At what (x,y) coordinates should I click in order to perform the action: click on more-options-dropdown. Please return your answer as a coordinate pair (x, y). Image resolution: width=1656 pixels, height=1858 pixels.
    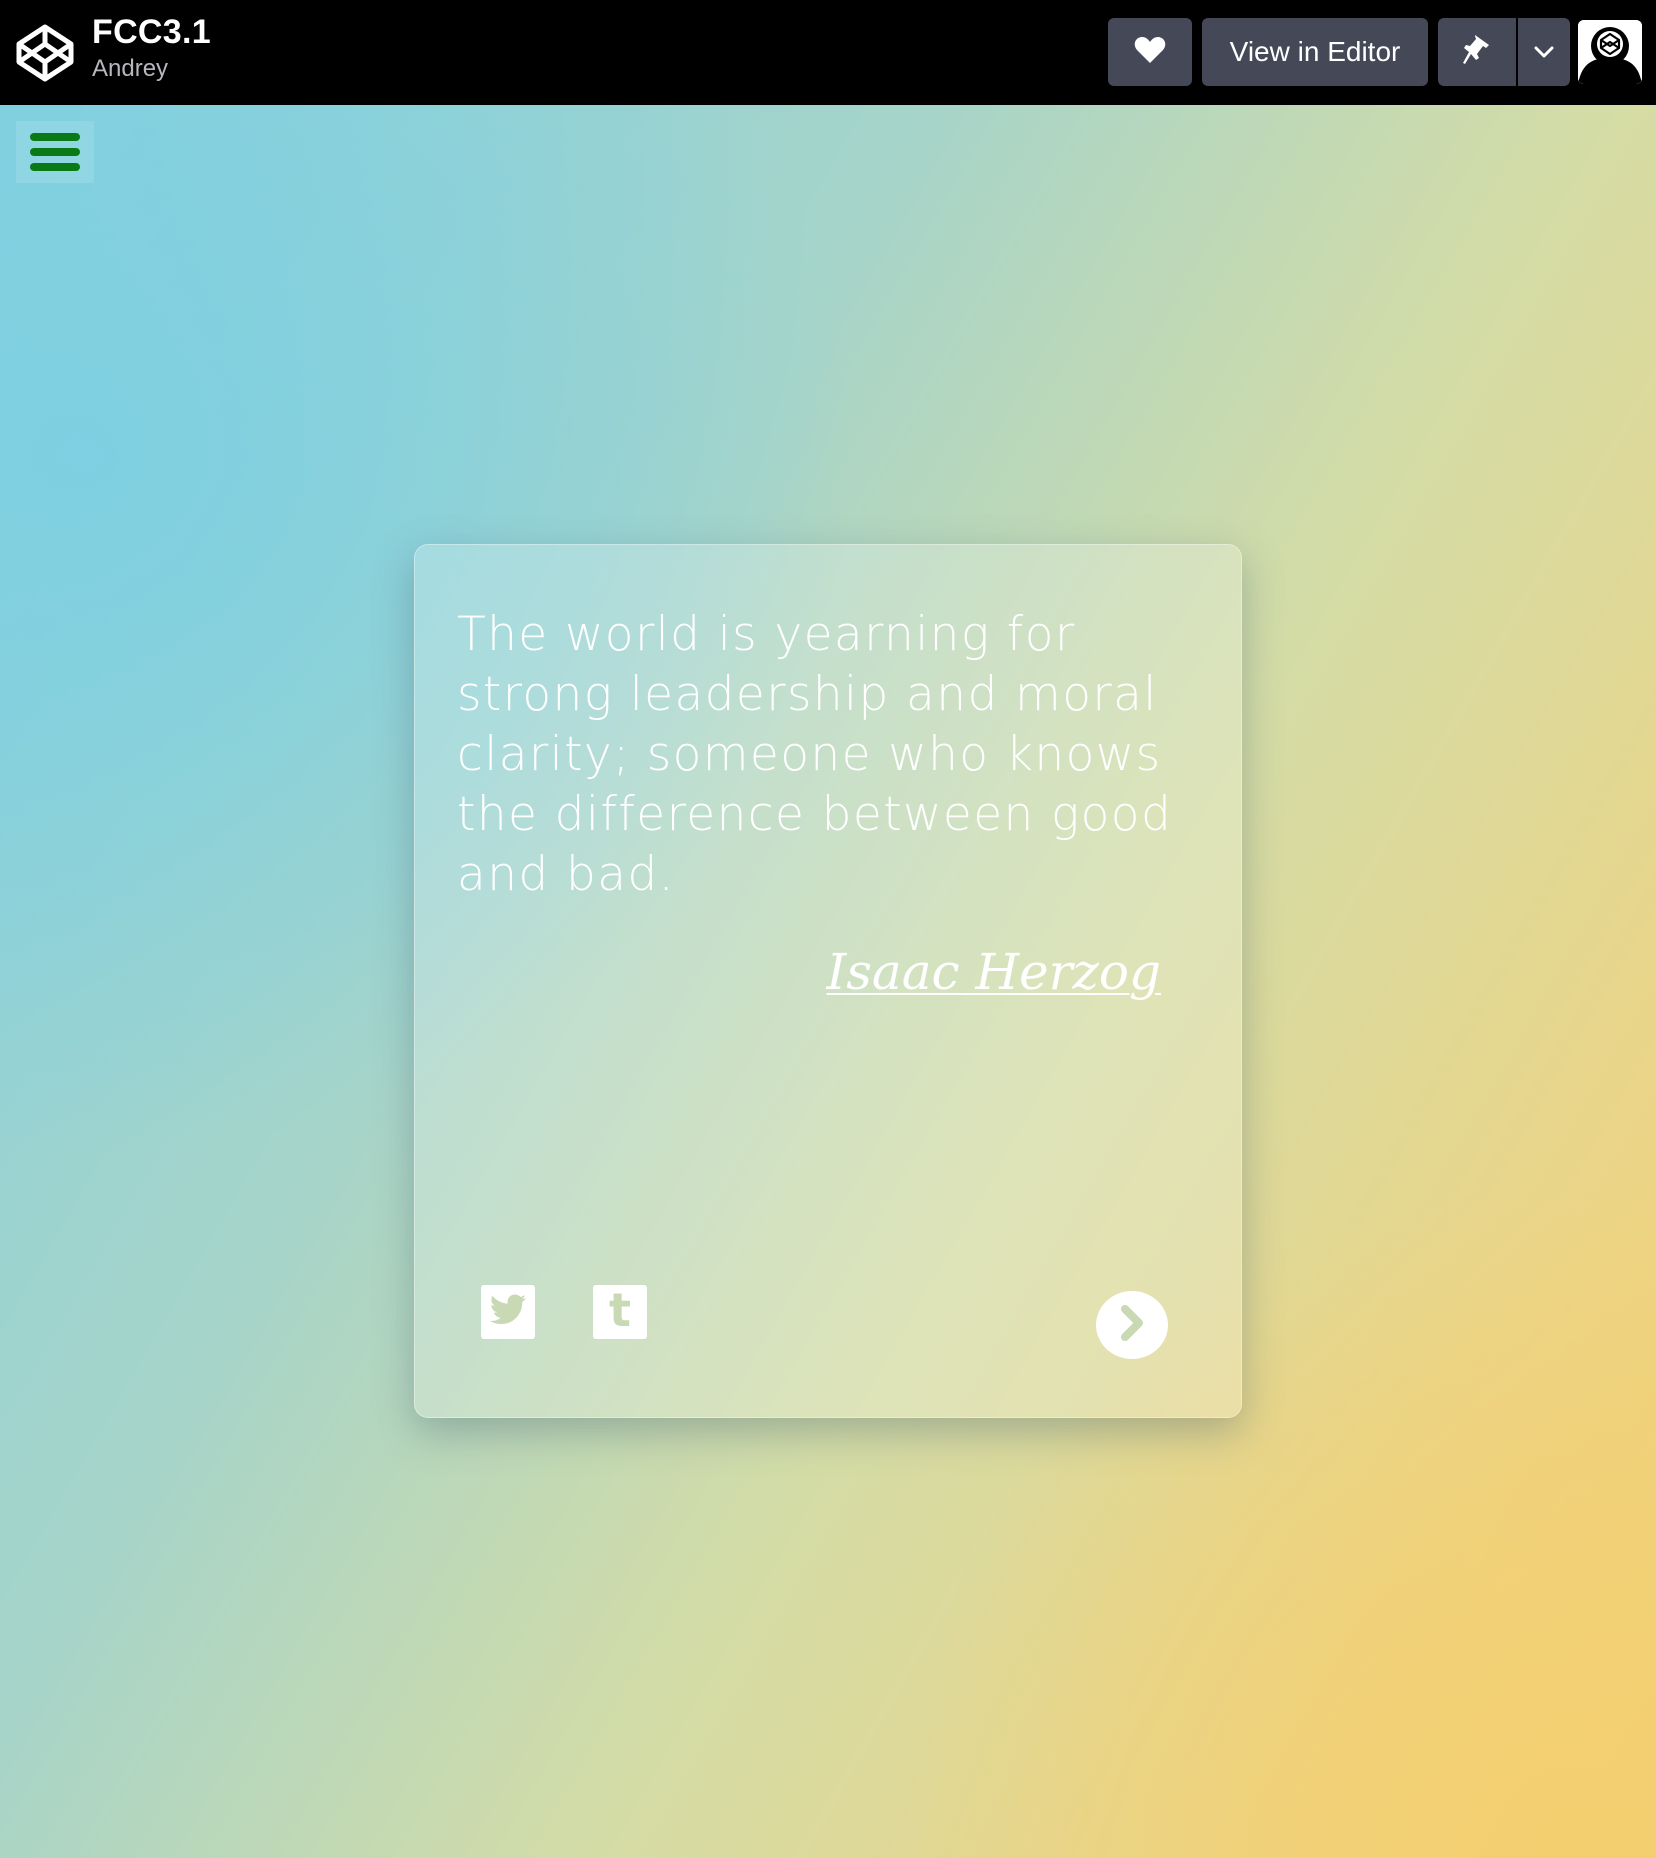
    Looking at the image, I should click on (1544, 52).